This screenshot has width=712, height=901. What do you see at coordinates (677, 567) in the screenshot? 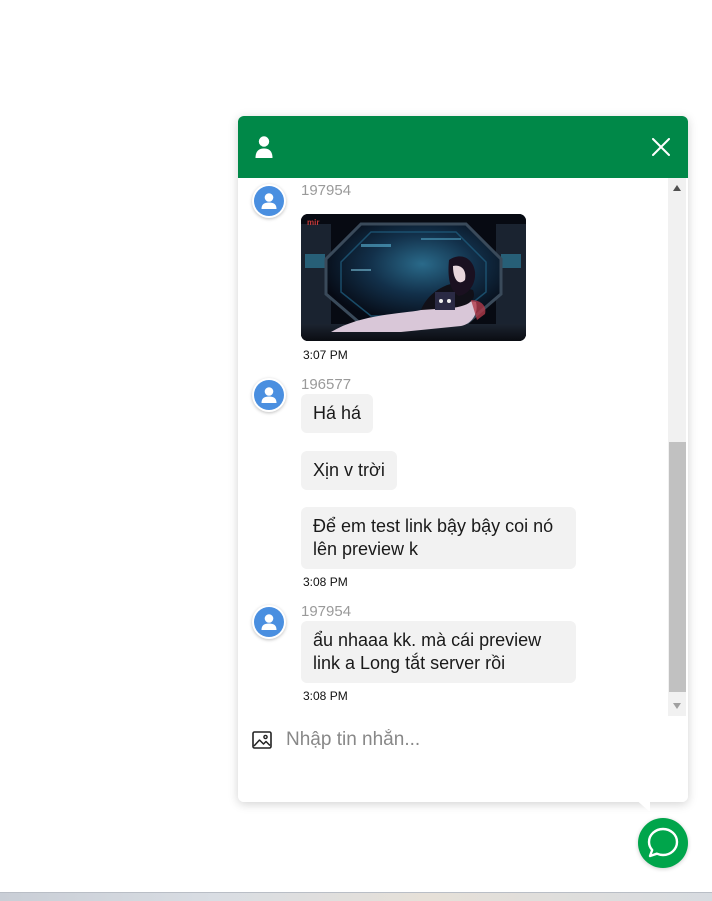
I see `scroll-thumb` at bounding box center [677, 567].